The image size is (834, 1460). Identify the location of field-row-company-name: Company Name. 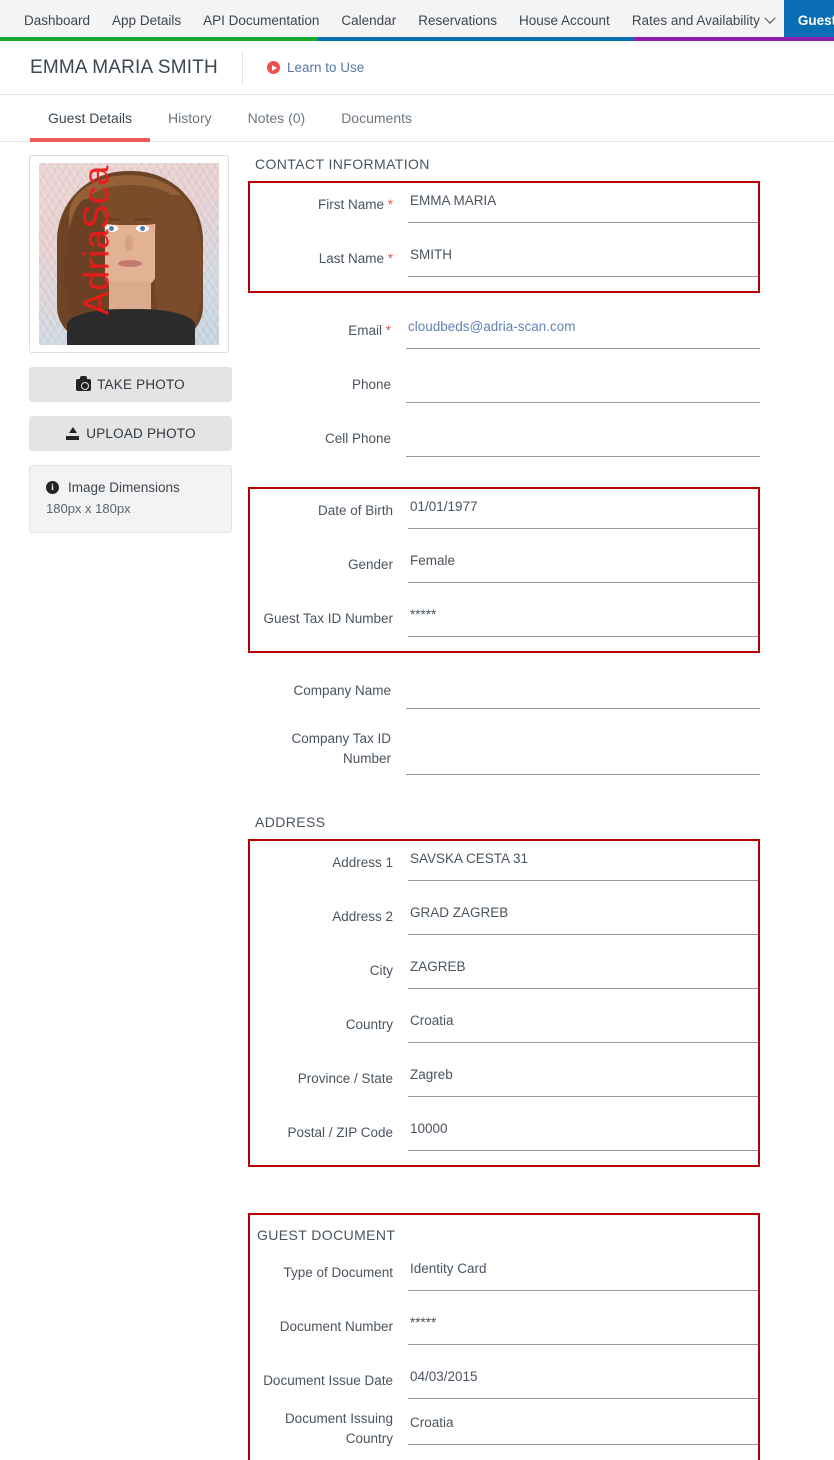
(504, 696).